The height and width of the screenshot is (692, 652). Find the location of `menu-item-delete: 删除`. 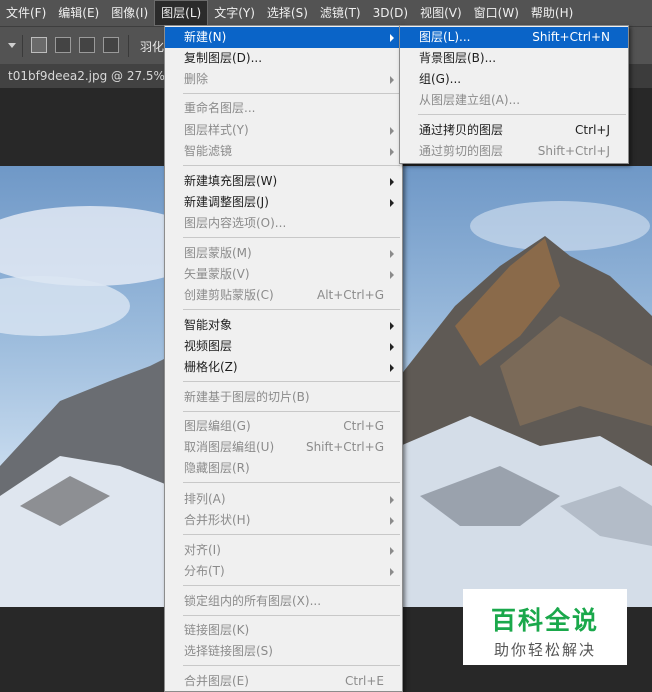

menu-item-delete: 删除 is located at coordinates (283, 79).